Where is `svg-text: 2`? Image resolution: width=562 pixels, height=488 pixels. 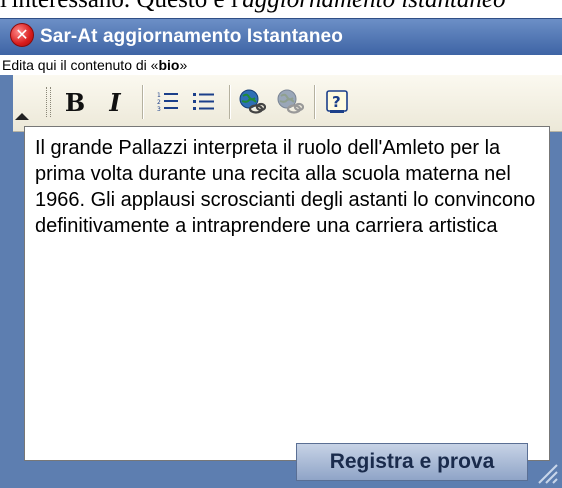 svg-text: 2 is located at coordinates (159, 102).